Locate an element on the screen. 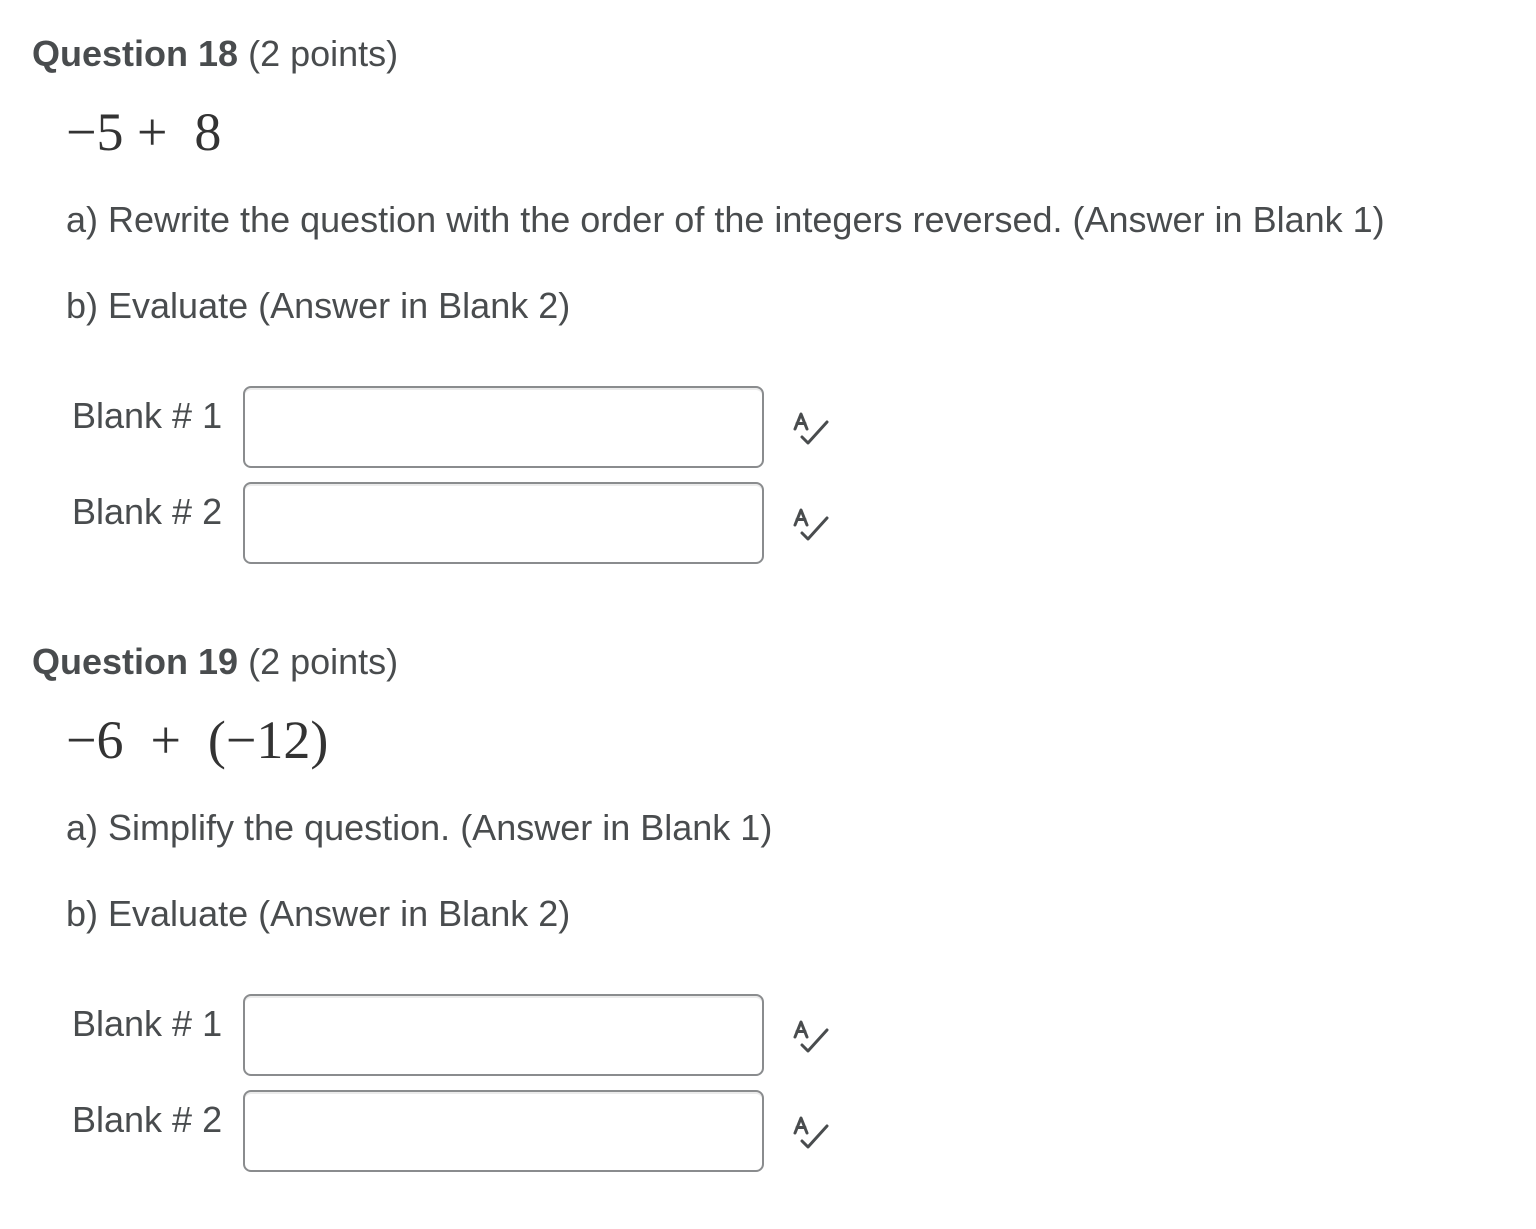 The image size is (1536, 1229). question-expression: −6 + (−12) is located at coordinates (197, 740).